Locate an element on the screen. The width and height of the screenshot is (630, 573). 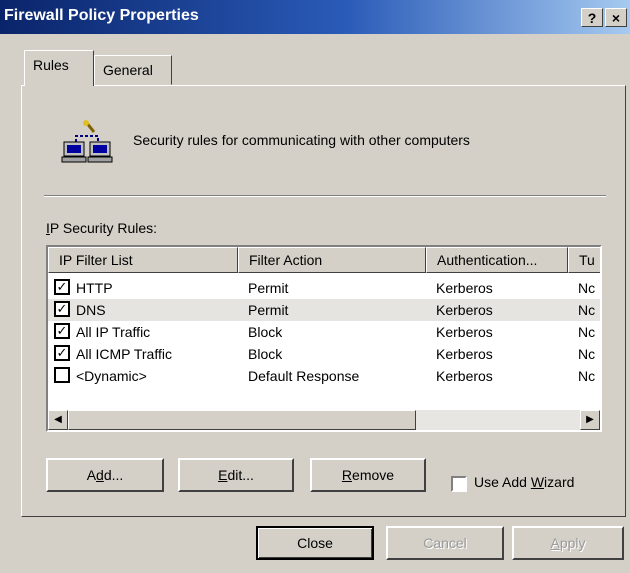
filter-list-cell: All ICMP Traffic is located at coordinates (124, 354).